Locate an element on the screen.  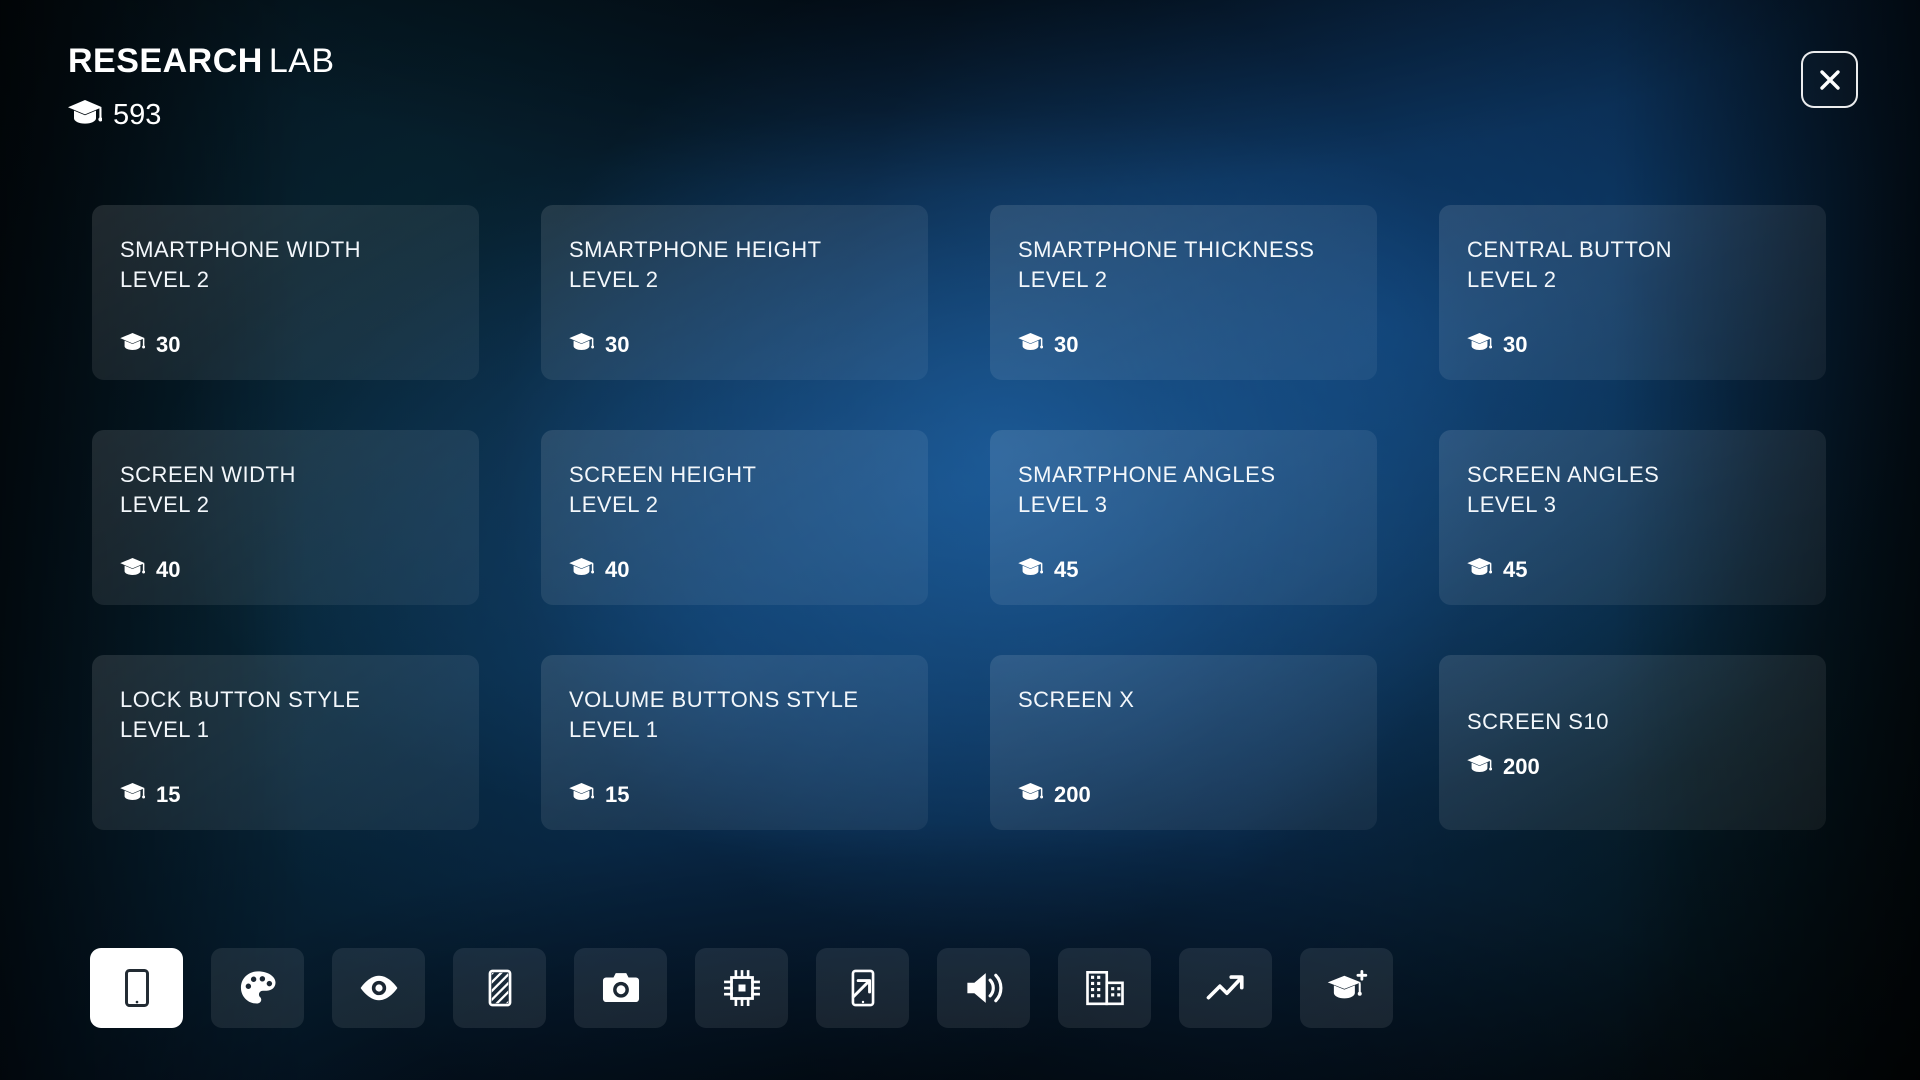
phone-texture-icon is located at coordinates (500, 988).